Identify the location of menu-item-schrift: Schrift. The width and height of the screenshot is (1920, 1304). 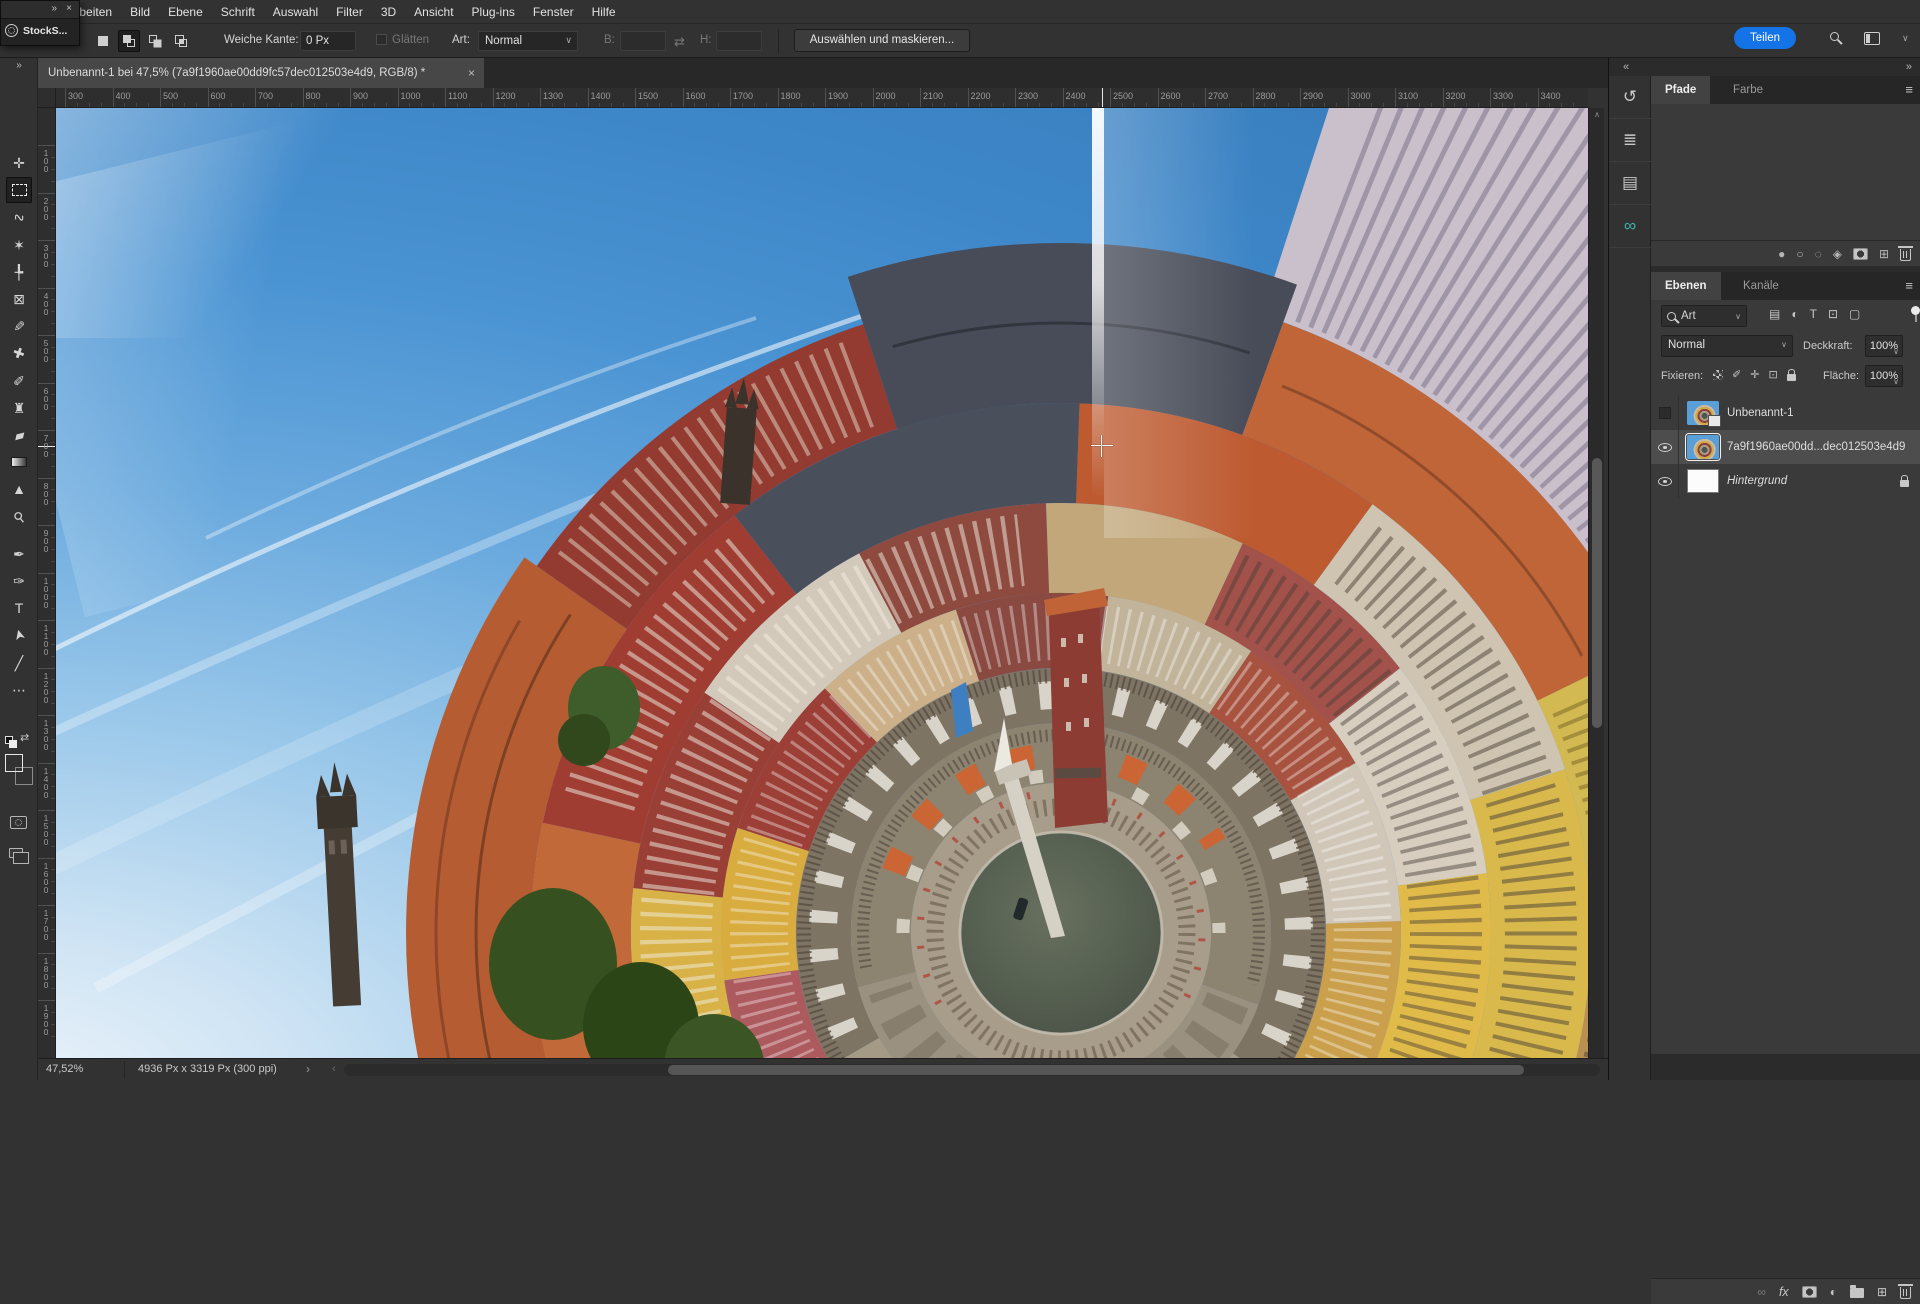
(238, 12).